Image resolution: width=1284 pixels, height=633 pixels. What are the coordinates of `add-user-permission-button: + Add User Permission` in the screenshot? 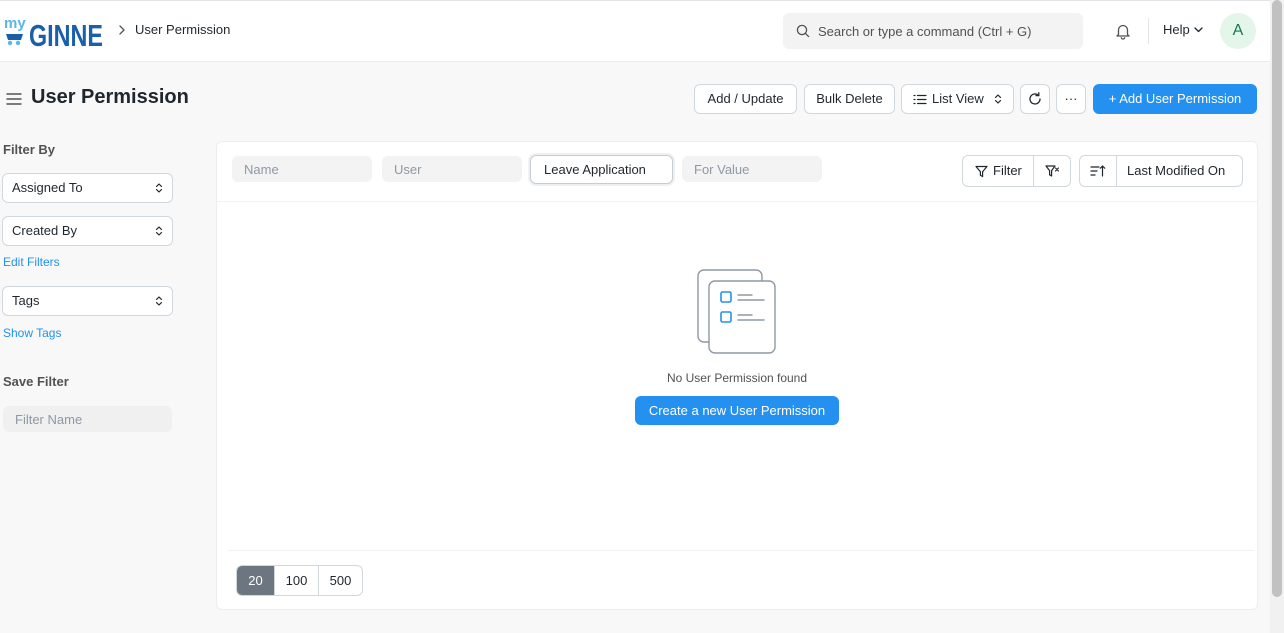 It's located at (1175, 99).